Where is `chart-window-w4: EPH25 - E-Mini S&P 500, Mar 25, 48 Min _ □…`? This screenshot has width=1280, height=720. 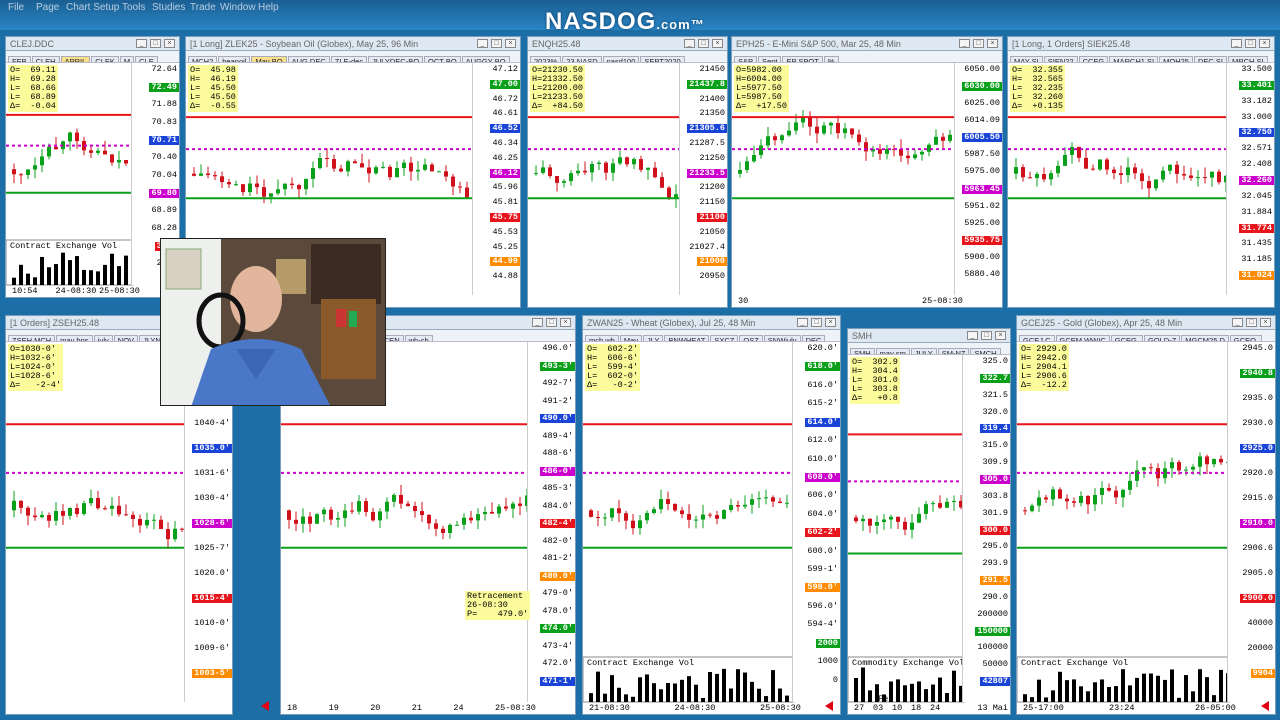
chart-window-w4: EPH25 - E-Mini S&P 500, Mar 25, 48 Min _ □… is located at coordinates (867, 172).